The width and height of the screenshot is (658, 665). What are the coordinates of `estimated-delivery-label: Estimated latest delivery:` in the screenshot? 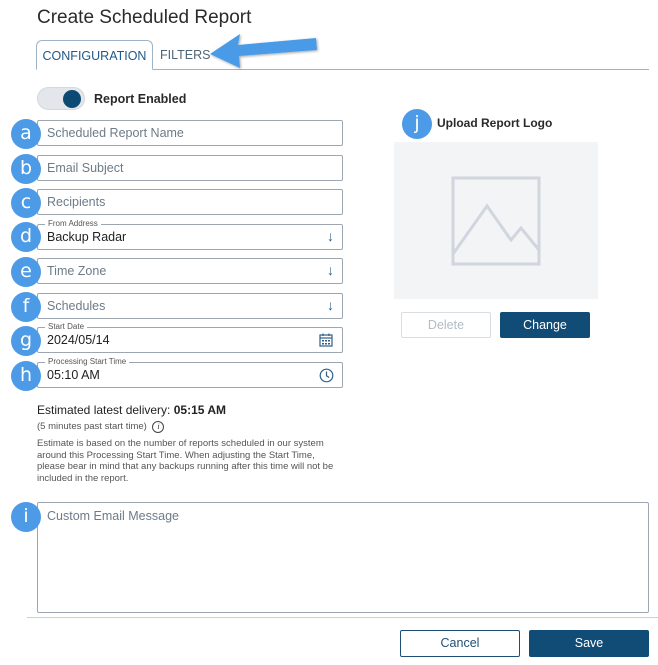 It's located at (104, 410).